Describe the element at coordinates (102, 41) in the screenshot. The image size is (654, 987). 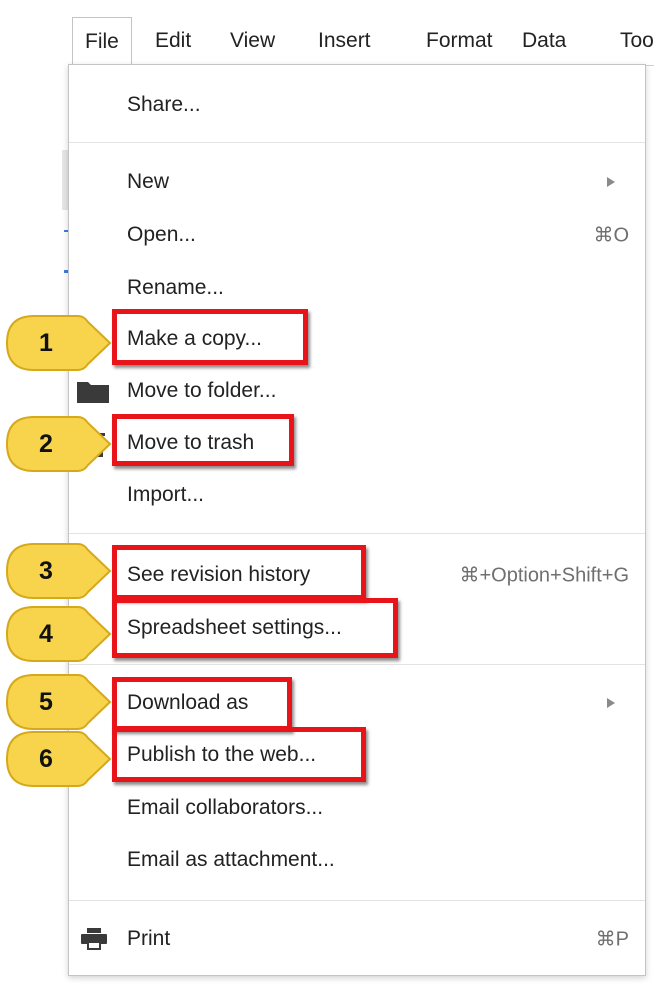
I see `menu-file: File` at that location.